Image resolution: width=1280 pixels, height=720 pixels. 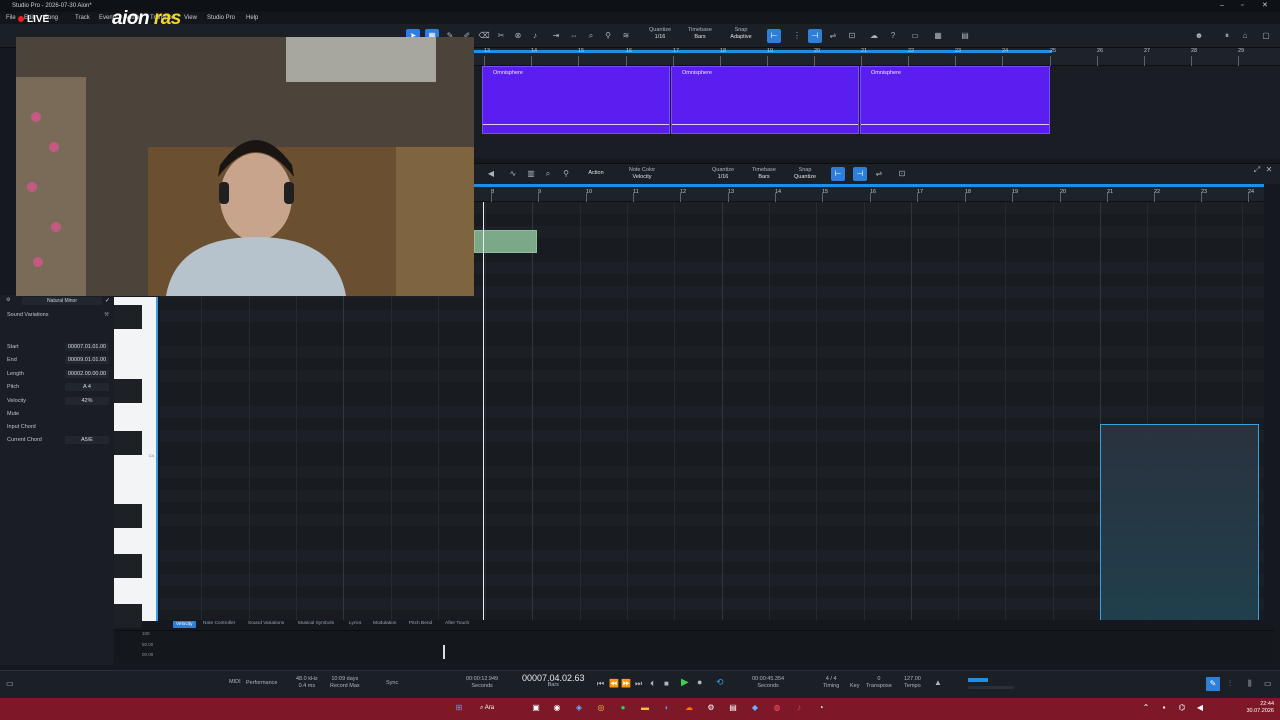 I want to click on stop-icon: ■, so click(x=666, y=684).